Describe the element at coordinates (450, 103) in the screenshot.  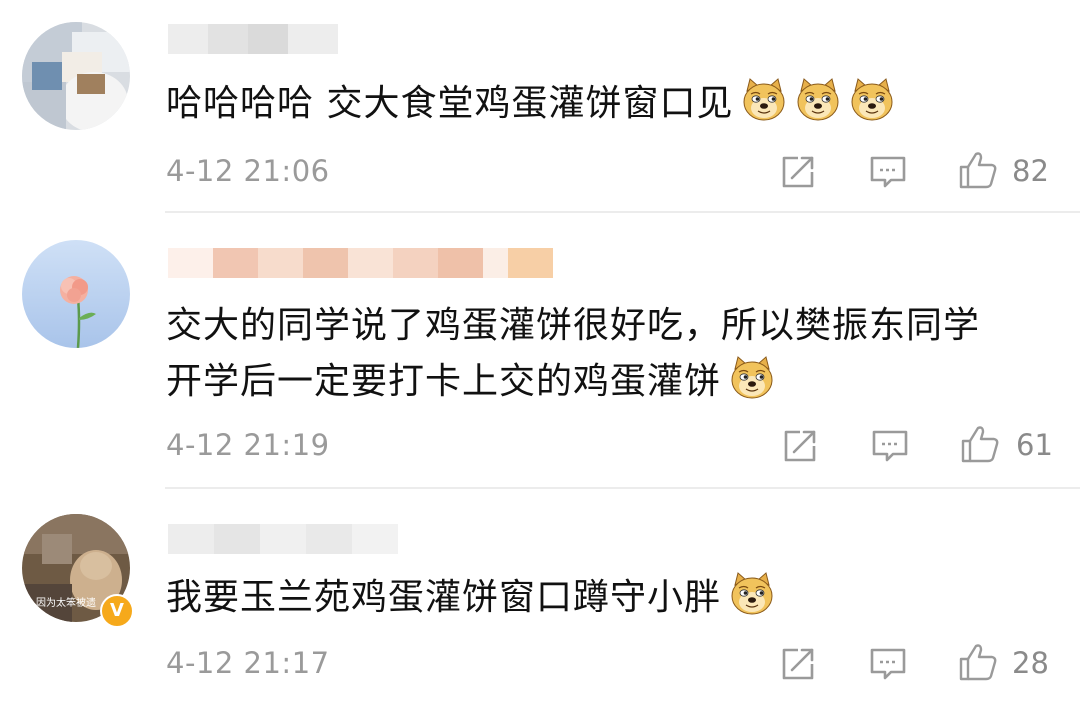
I see `comment-text-line: 哈哈哈哈 交大食堂鸡蛋灌饼窗口见` at that location.